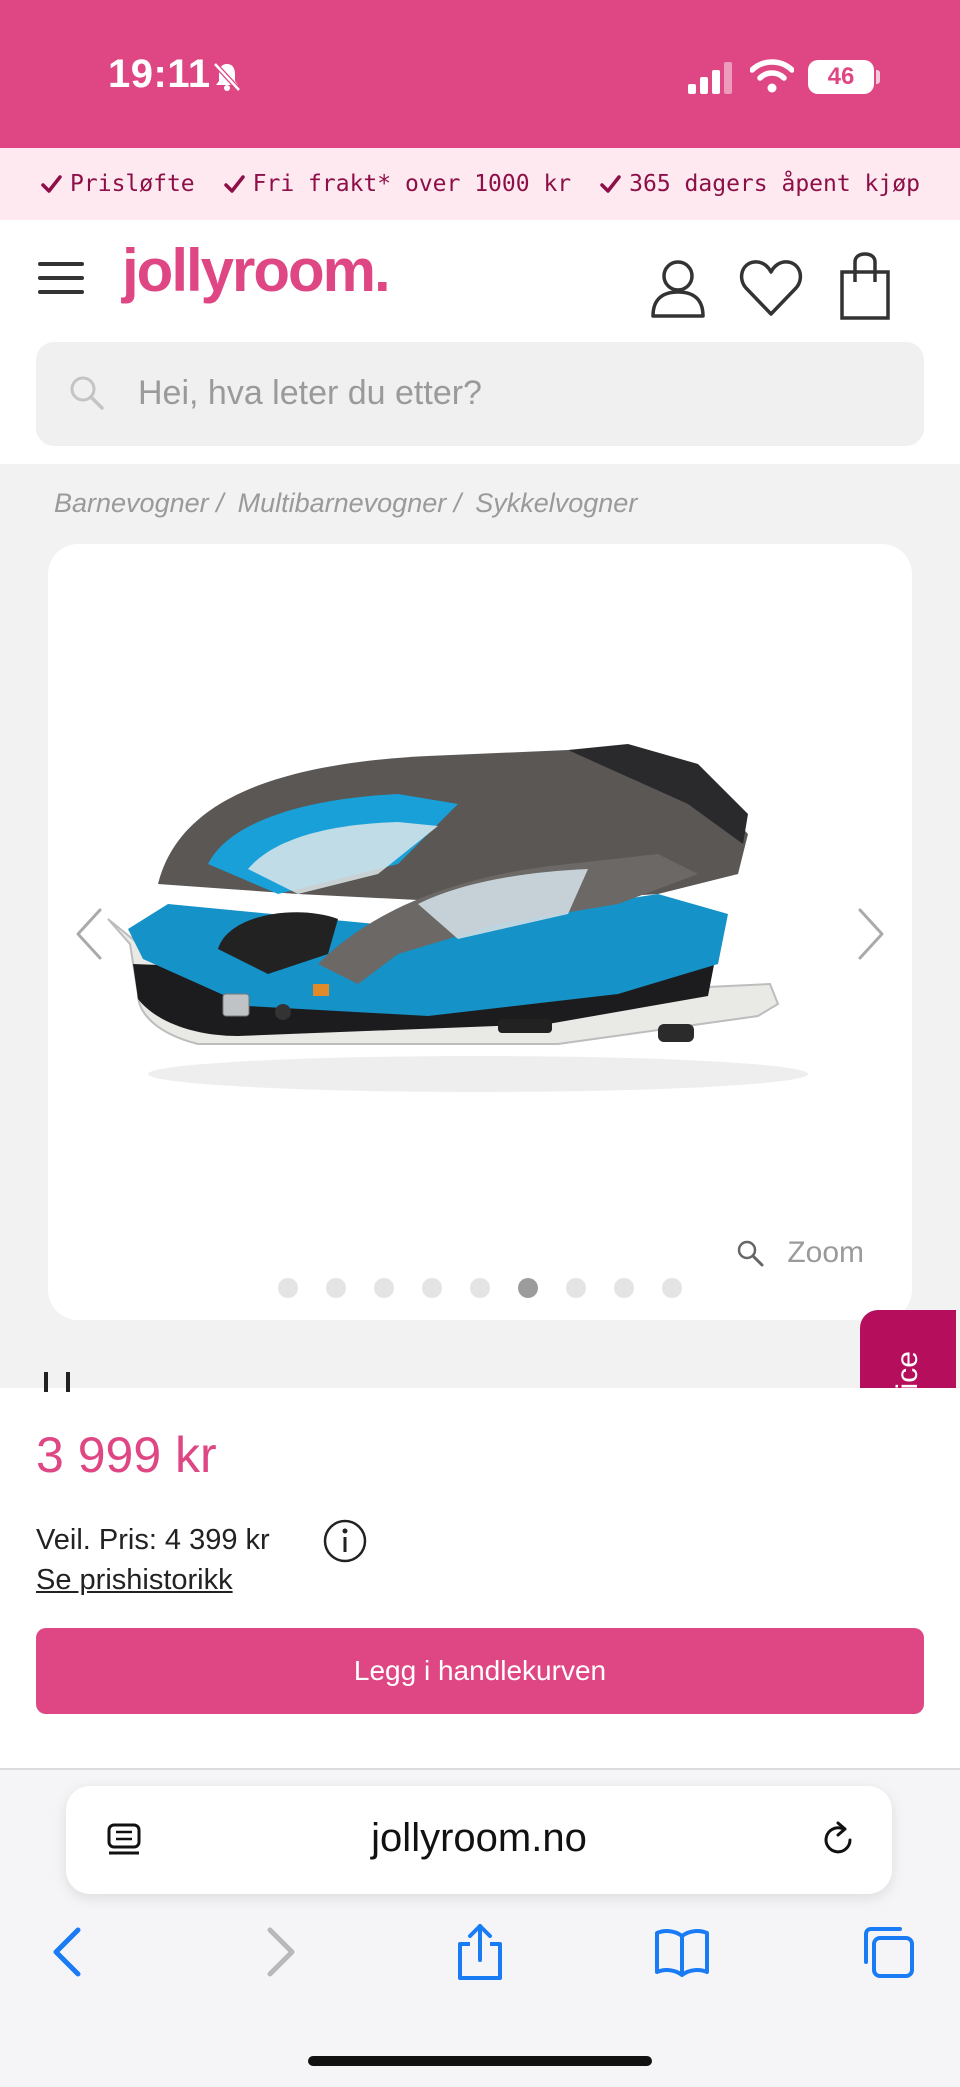 The height and width of the screenshot is (2087, 960). Describe the element at coordinates (70, 1952) in the screenshot. I see `back-arrow-icon` at that location.